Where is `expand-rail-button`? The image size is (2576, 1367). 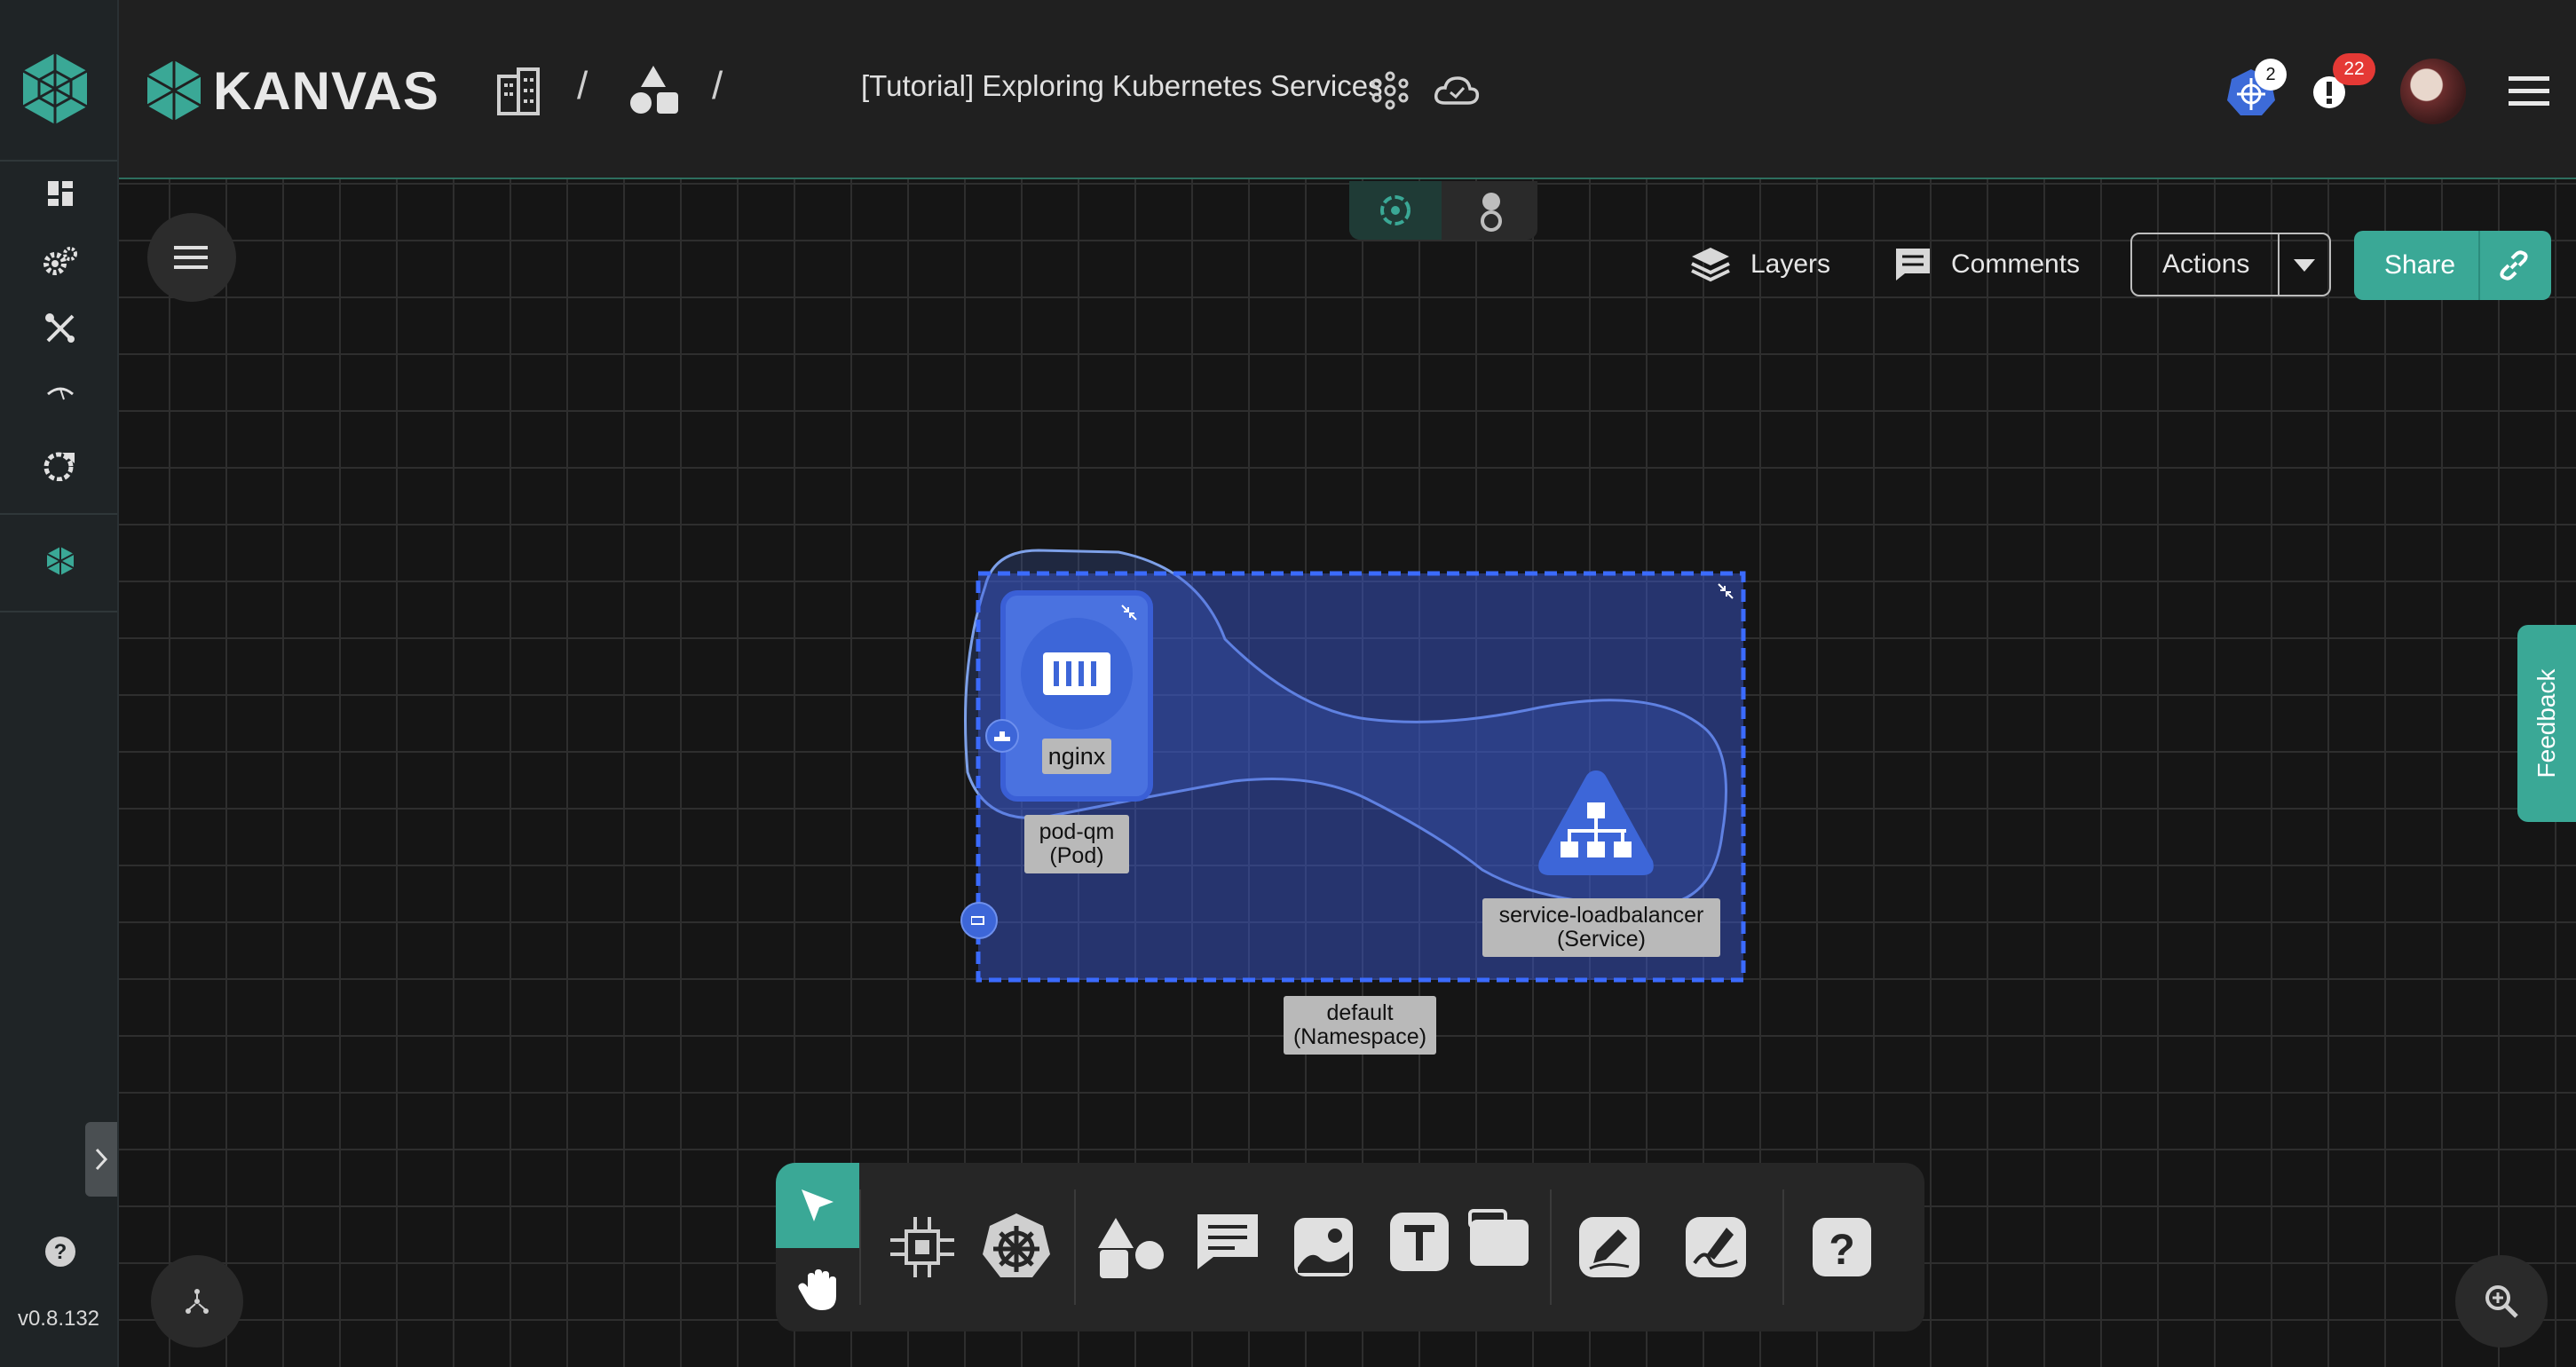 expand-rail-button is located at coordinates (101, 1160).